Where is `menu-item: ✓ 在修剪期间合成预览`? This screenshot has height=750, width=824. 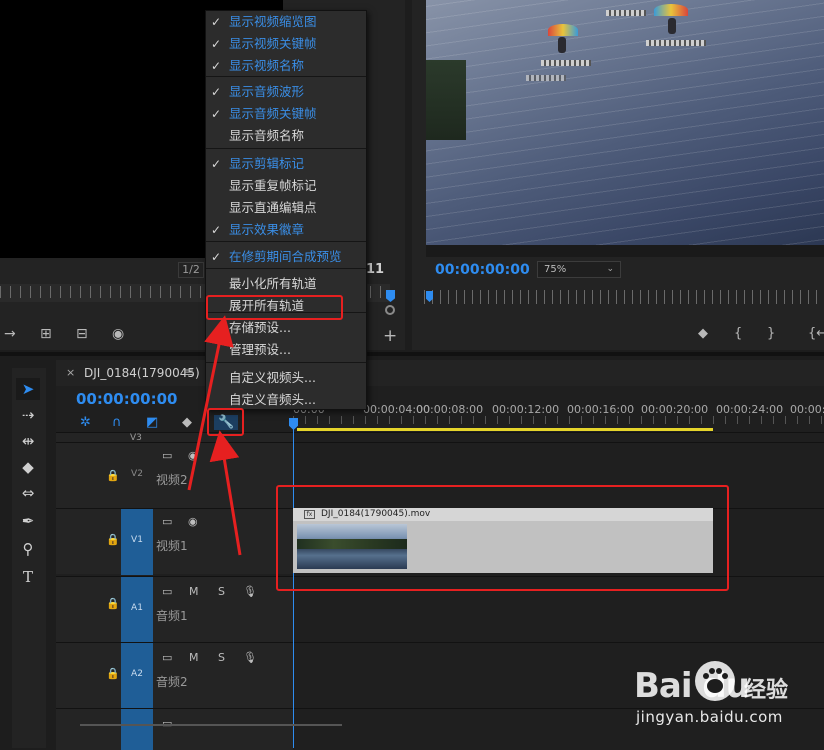
menu-item: ✓ 在修剪期间合成预览 is located at coordinates (286, 257).